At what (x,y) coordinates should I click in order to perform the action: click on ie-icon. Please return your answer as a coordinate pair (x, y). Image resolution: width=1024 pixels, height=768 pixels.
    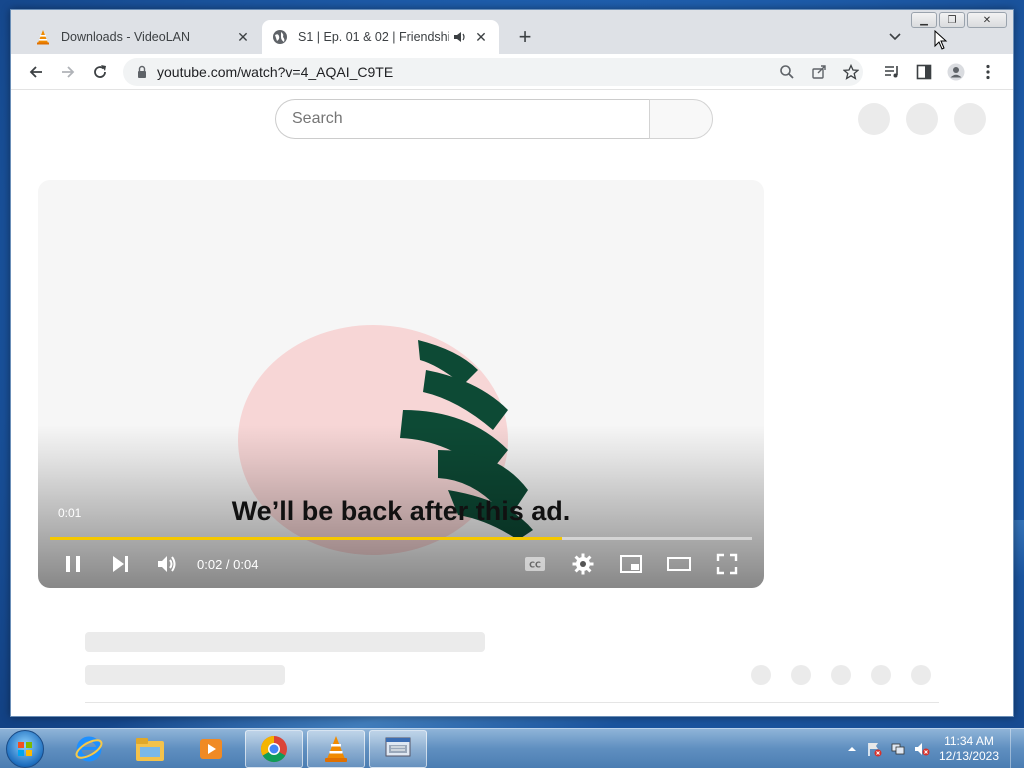
    Looking at the image, I should click on (89, 749).